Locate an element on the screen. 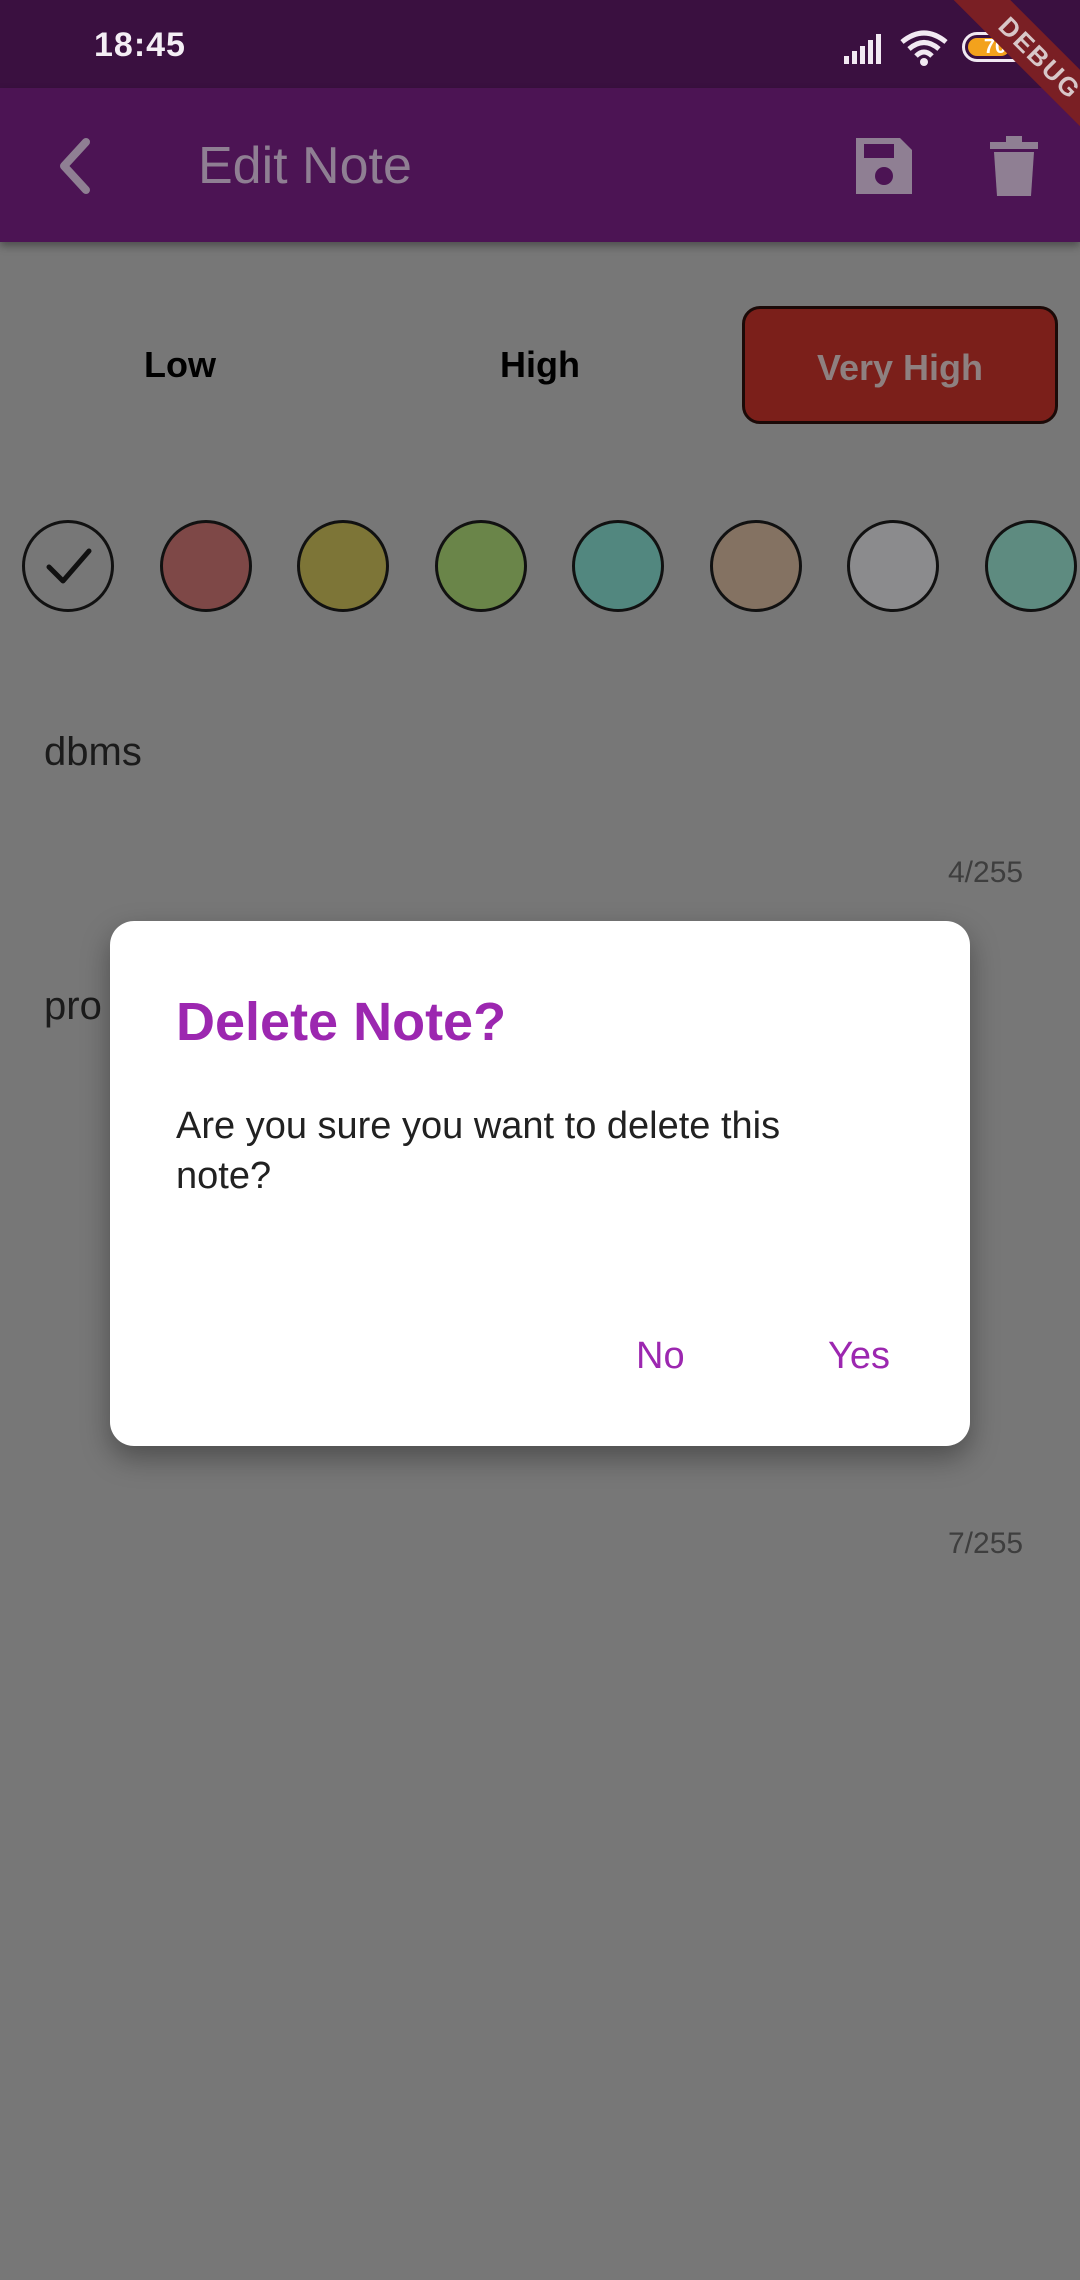 The height and width of the screenshot is (2280, 1080). title-input: dbms is located at coordinates (93, 752).